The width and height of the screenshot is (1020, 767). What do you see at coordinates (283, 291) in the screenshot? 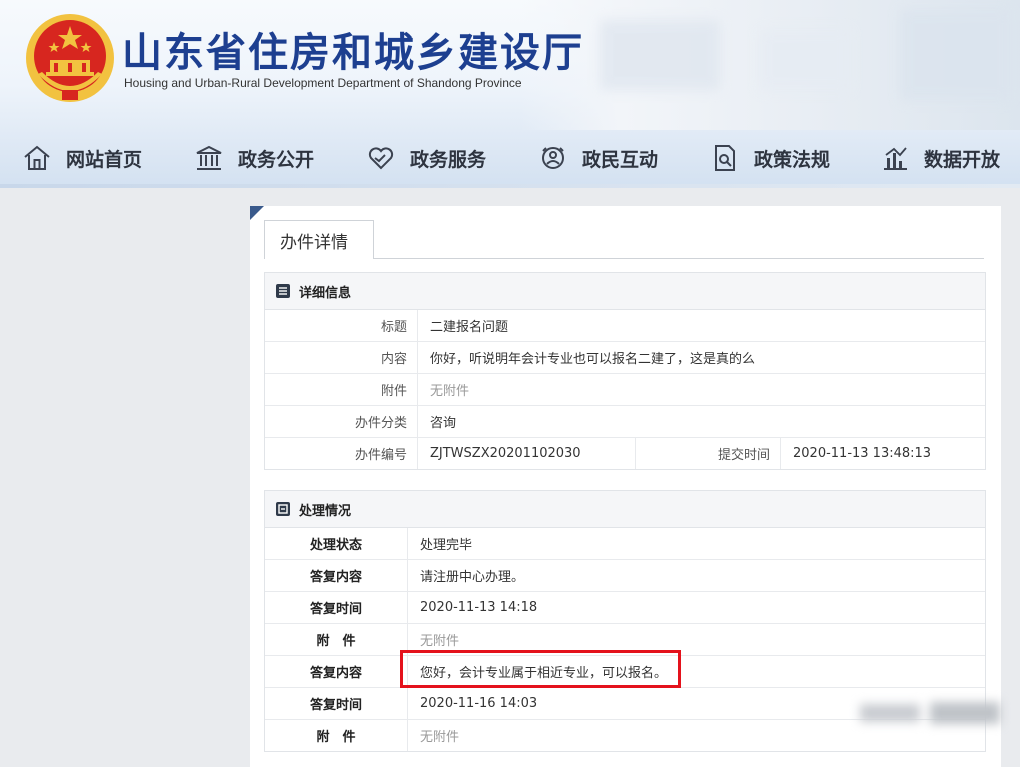
I see `list-document-icon` at bounding box center [283, 291].